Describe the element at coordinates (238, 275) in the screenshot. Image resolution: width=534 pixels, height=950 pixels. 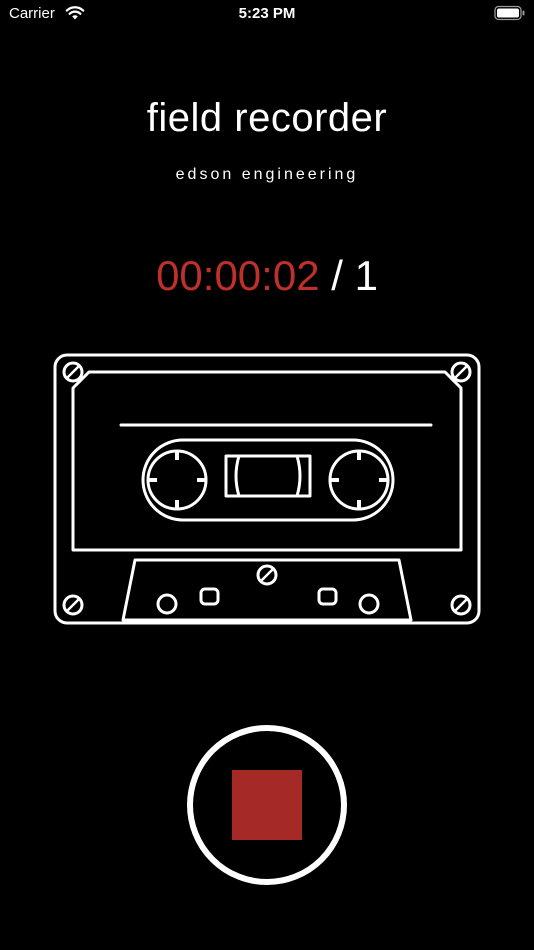
I see `elapsed-time: 00:00:02` at that location.